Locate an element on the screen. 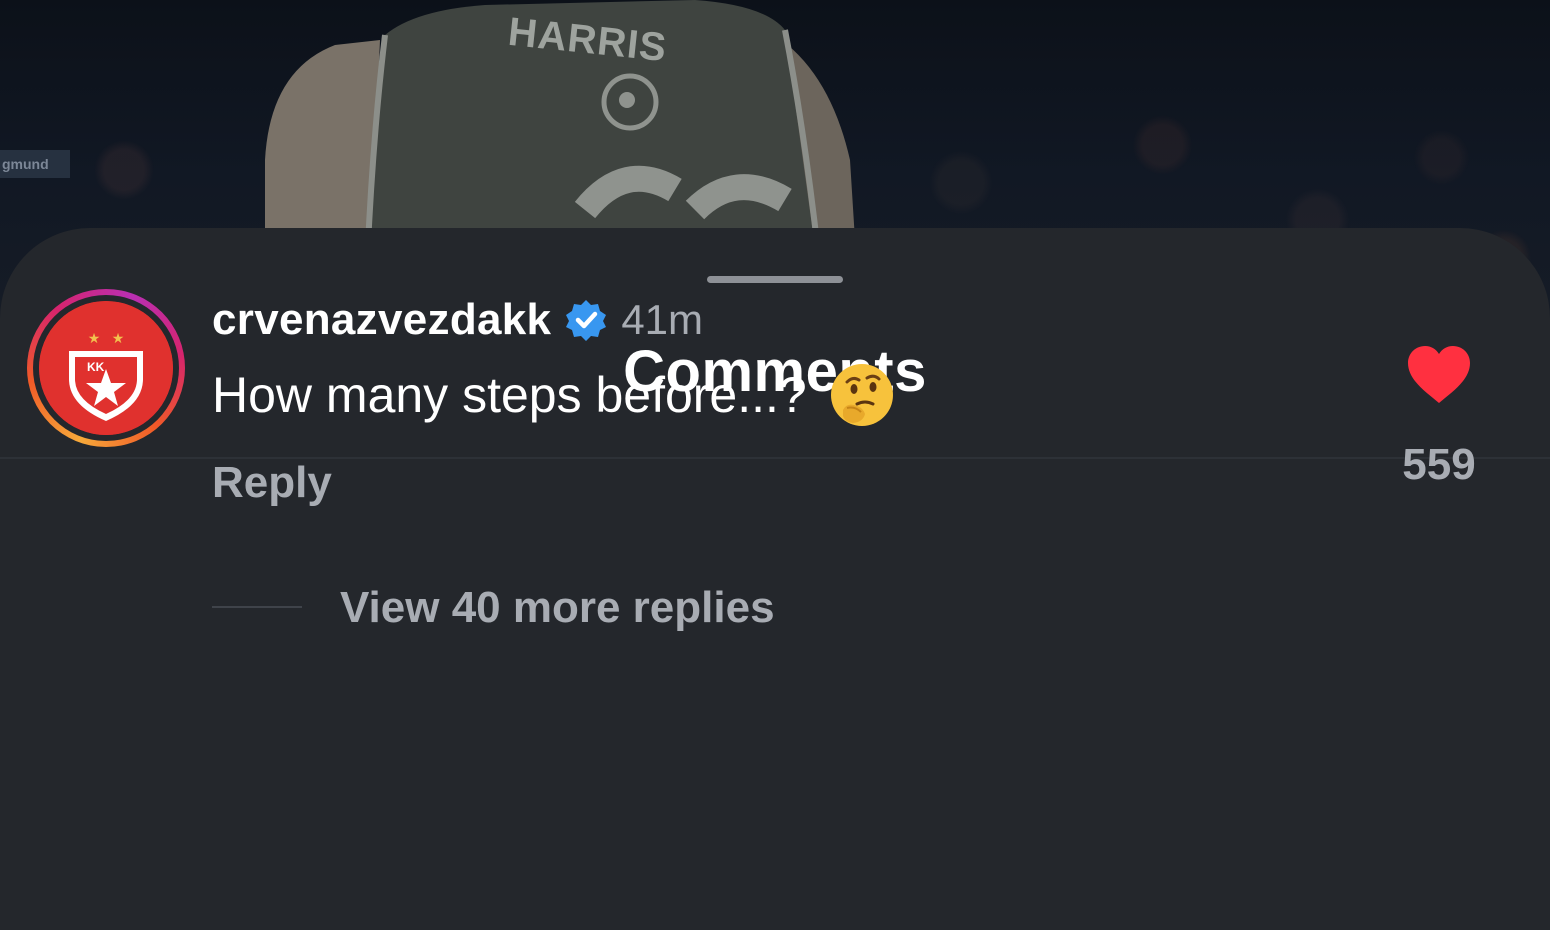  view-more-replies-button: View 40 more replies is located at coordinates (557, 608).